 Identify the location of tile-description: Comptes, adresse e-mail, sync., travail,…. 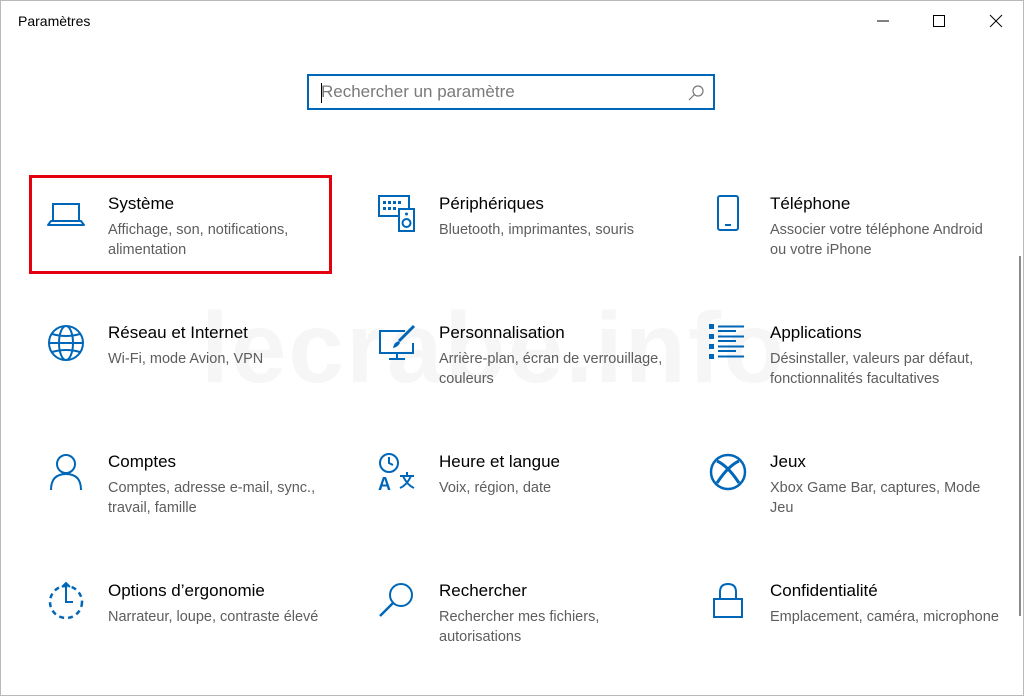
(212, 498).